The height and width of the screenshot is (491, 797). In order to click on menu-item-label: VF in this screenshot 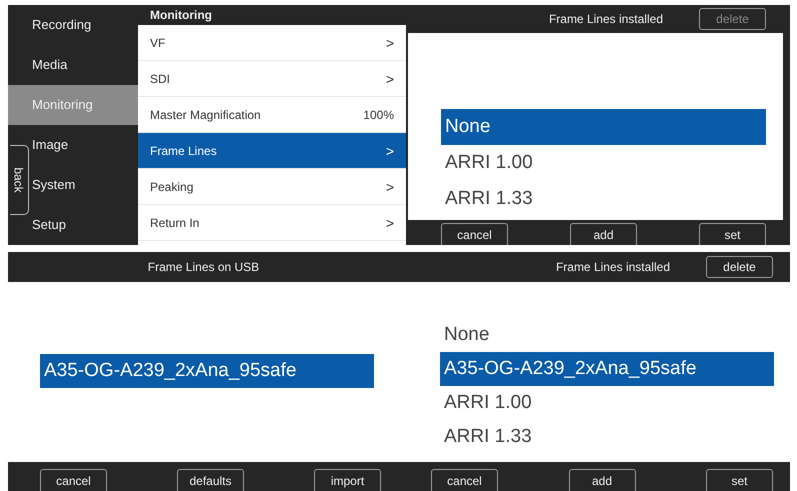, I will do `click(158, 43)`.